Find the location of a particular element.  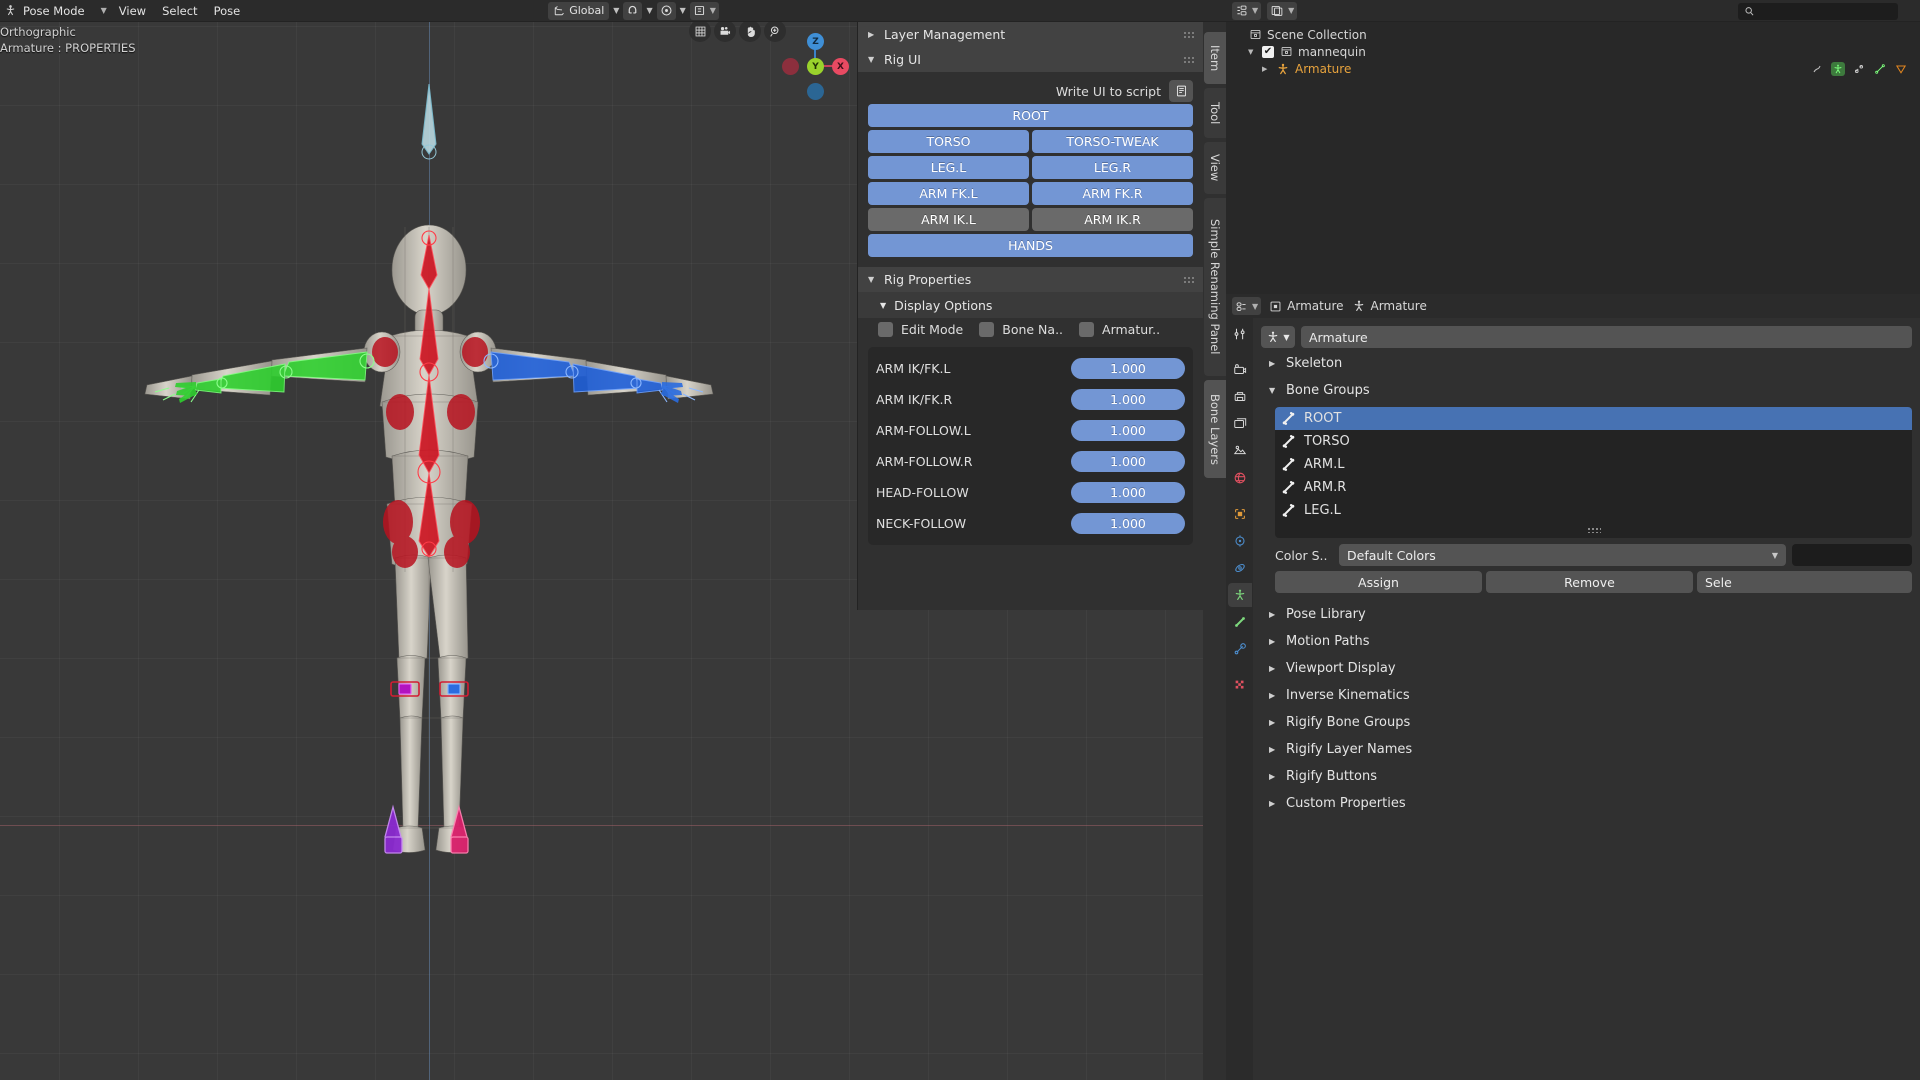

bone-group-item-arm-l: ARM.L is located at coordinates (1593, 464).